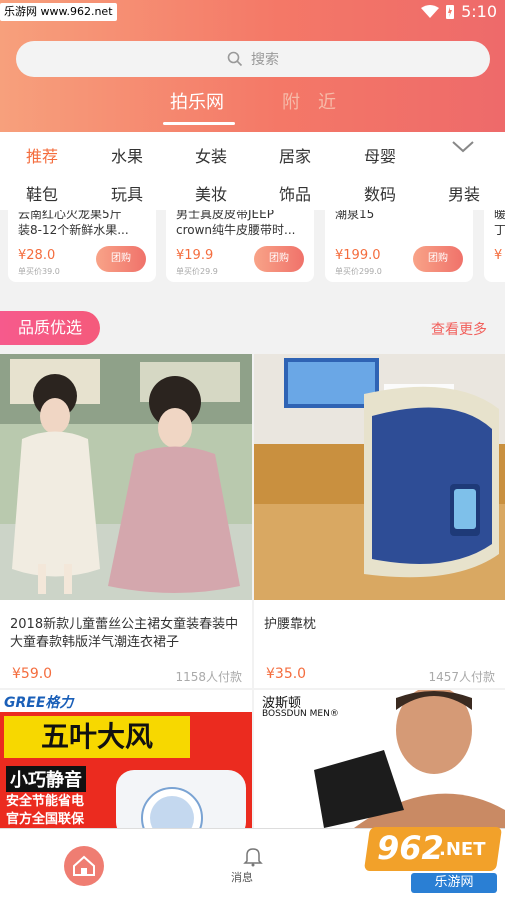  Describe the element at coordinates (252, 171) in the screenshot. I see `category-nav: 推荐 水果 女装 居家 母婴 鞋包 玩具 美妆 饰品 数码 男装` at that location.